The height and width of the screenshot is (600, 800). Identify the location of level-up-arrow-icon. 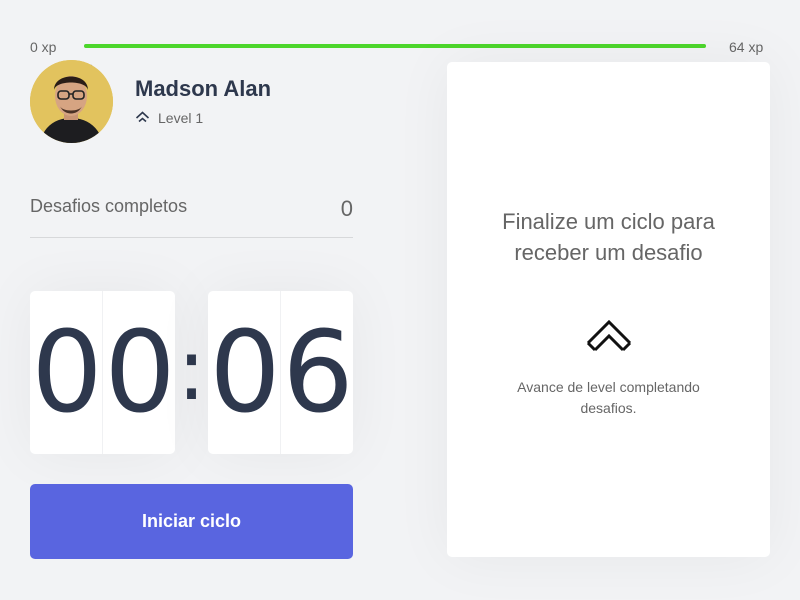
(142, 118).